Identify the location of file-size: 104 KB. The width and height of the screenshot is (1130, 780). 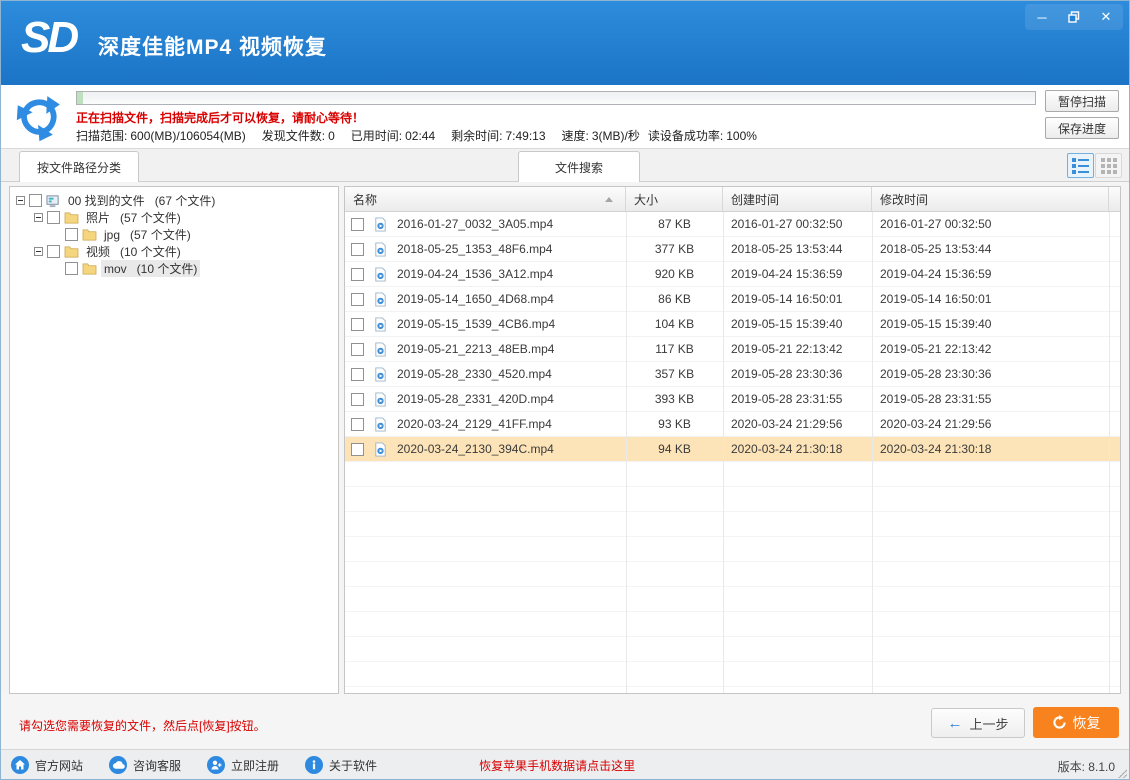
(674, 324).